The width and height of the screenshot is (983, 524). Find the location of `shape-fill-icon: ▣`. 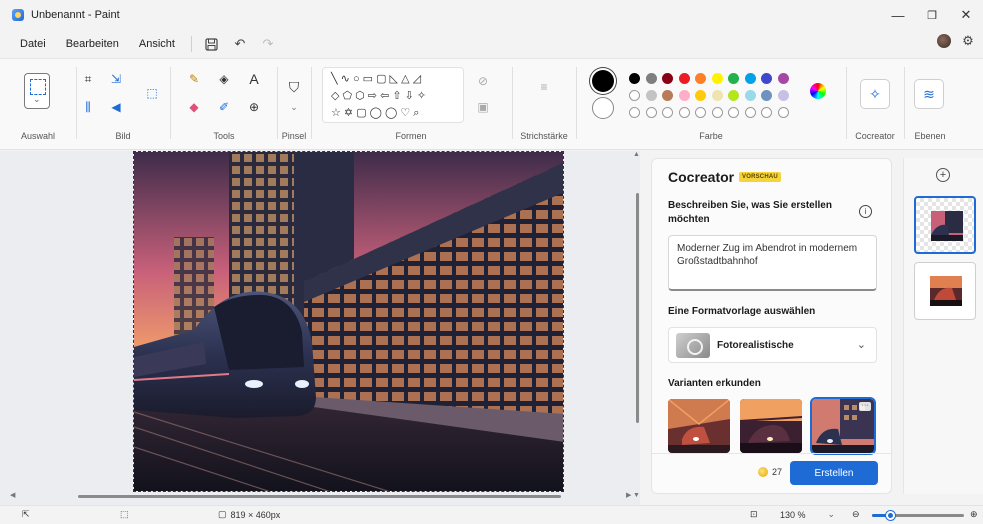

shape-fill-icon: ▣ is located at coordinates (483, 107).